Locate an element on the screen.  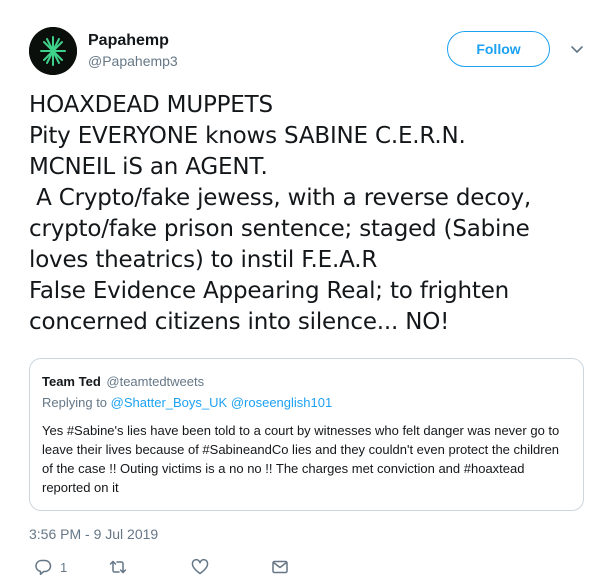
author-names: Papahemp @Papahemp3 is located at coordinates (133, 50).